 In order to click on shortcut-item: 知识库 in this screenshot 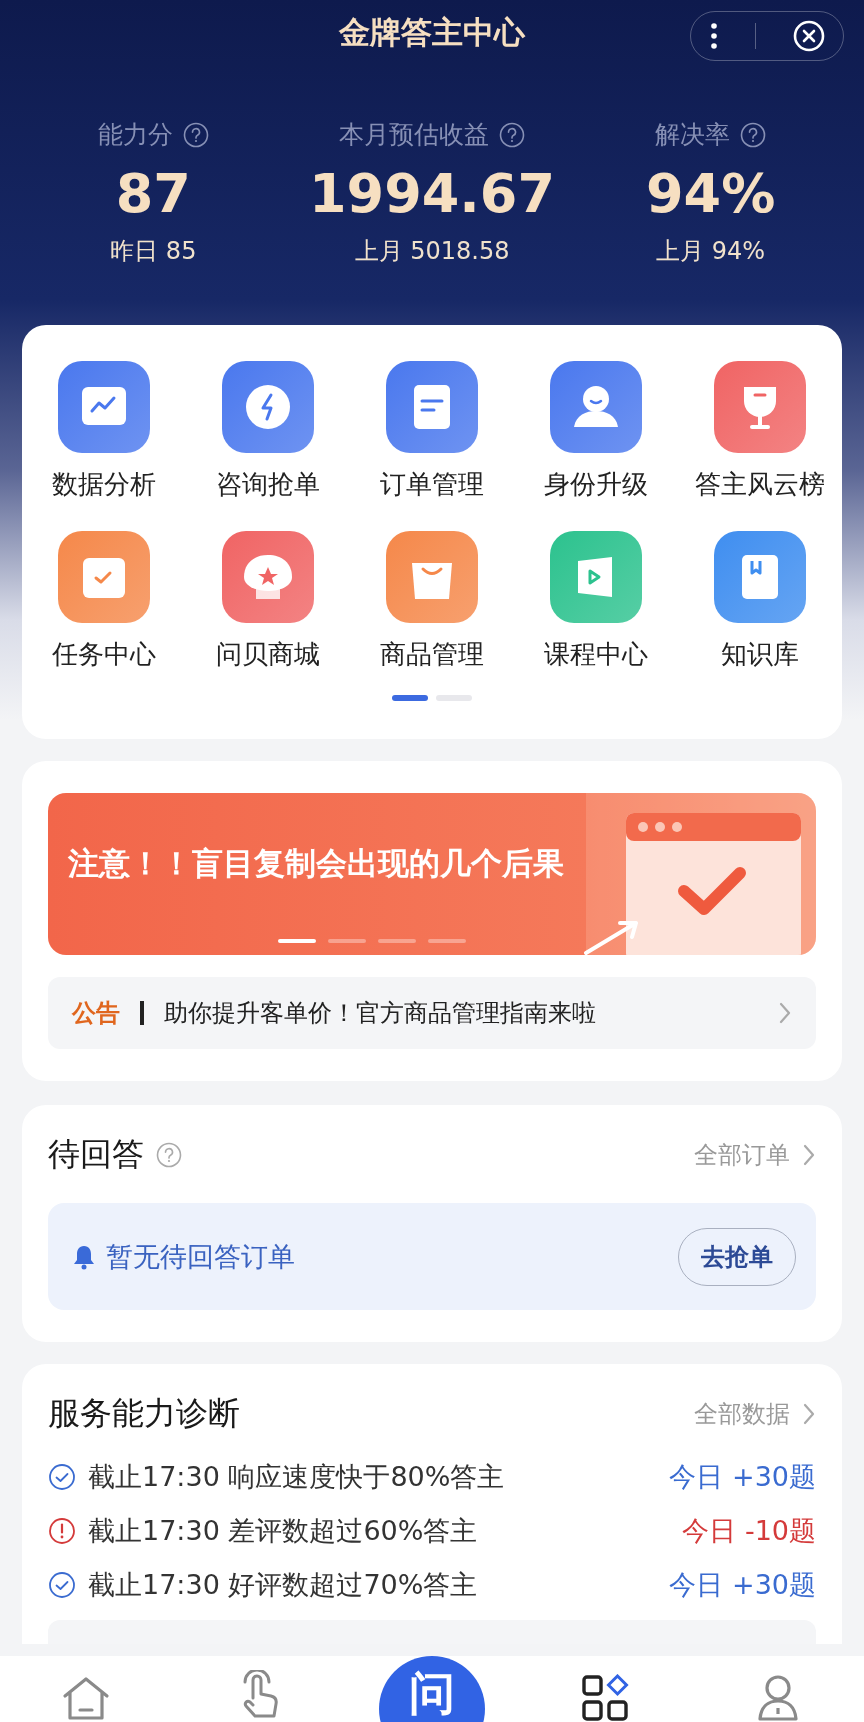, I will do `click(760, 601)`.